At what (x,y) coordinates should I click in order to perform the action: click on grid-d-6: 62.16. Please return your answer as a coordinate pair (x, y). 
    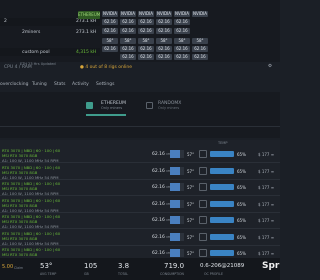
    Looking at the image, I should click on (200, 49).